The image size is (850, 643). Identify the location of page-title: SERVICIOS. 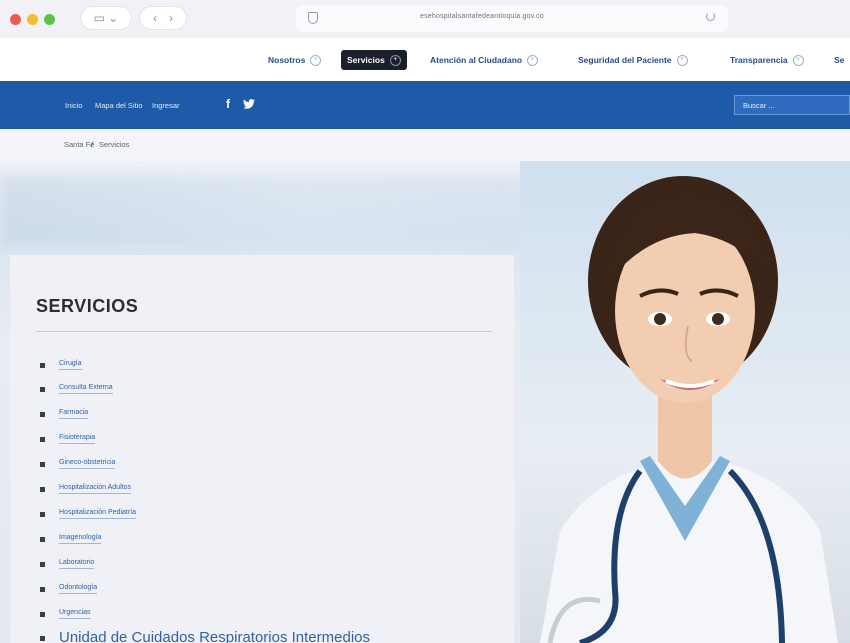
(87, 306).